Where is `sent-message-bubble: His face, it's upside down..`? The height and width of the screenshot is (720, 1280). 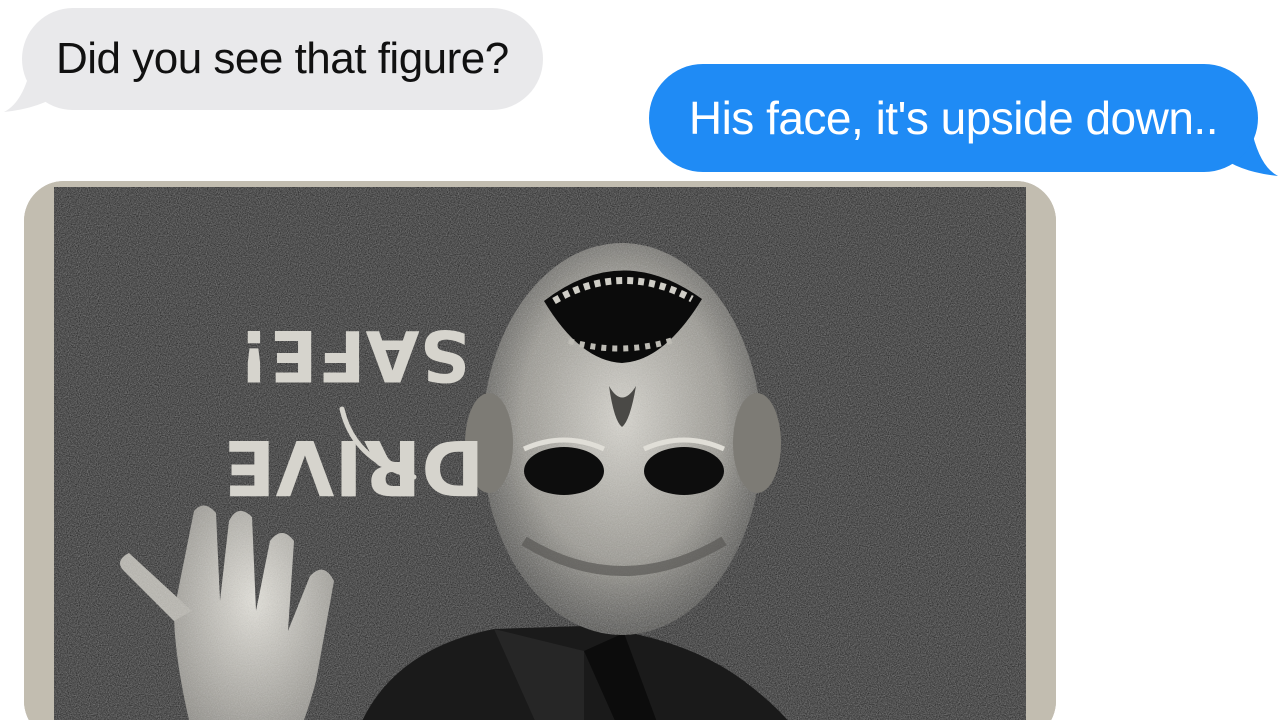 sent-message-bubble: His face, it's upside down.. is located at coordinates (953, 118).